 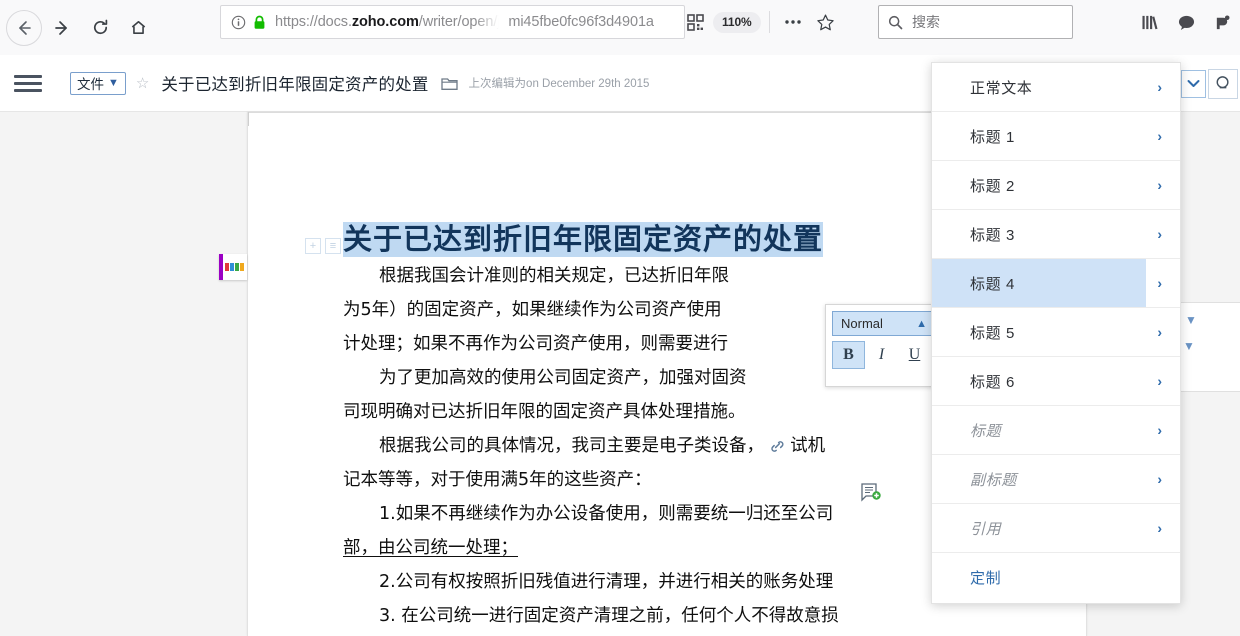 I want to click on style-menu-item-custom: 定制, so click(x=1056, y=577).